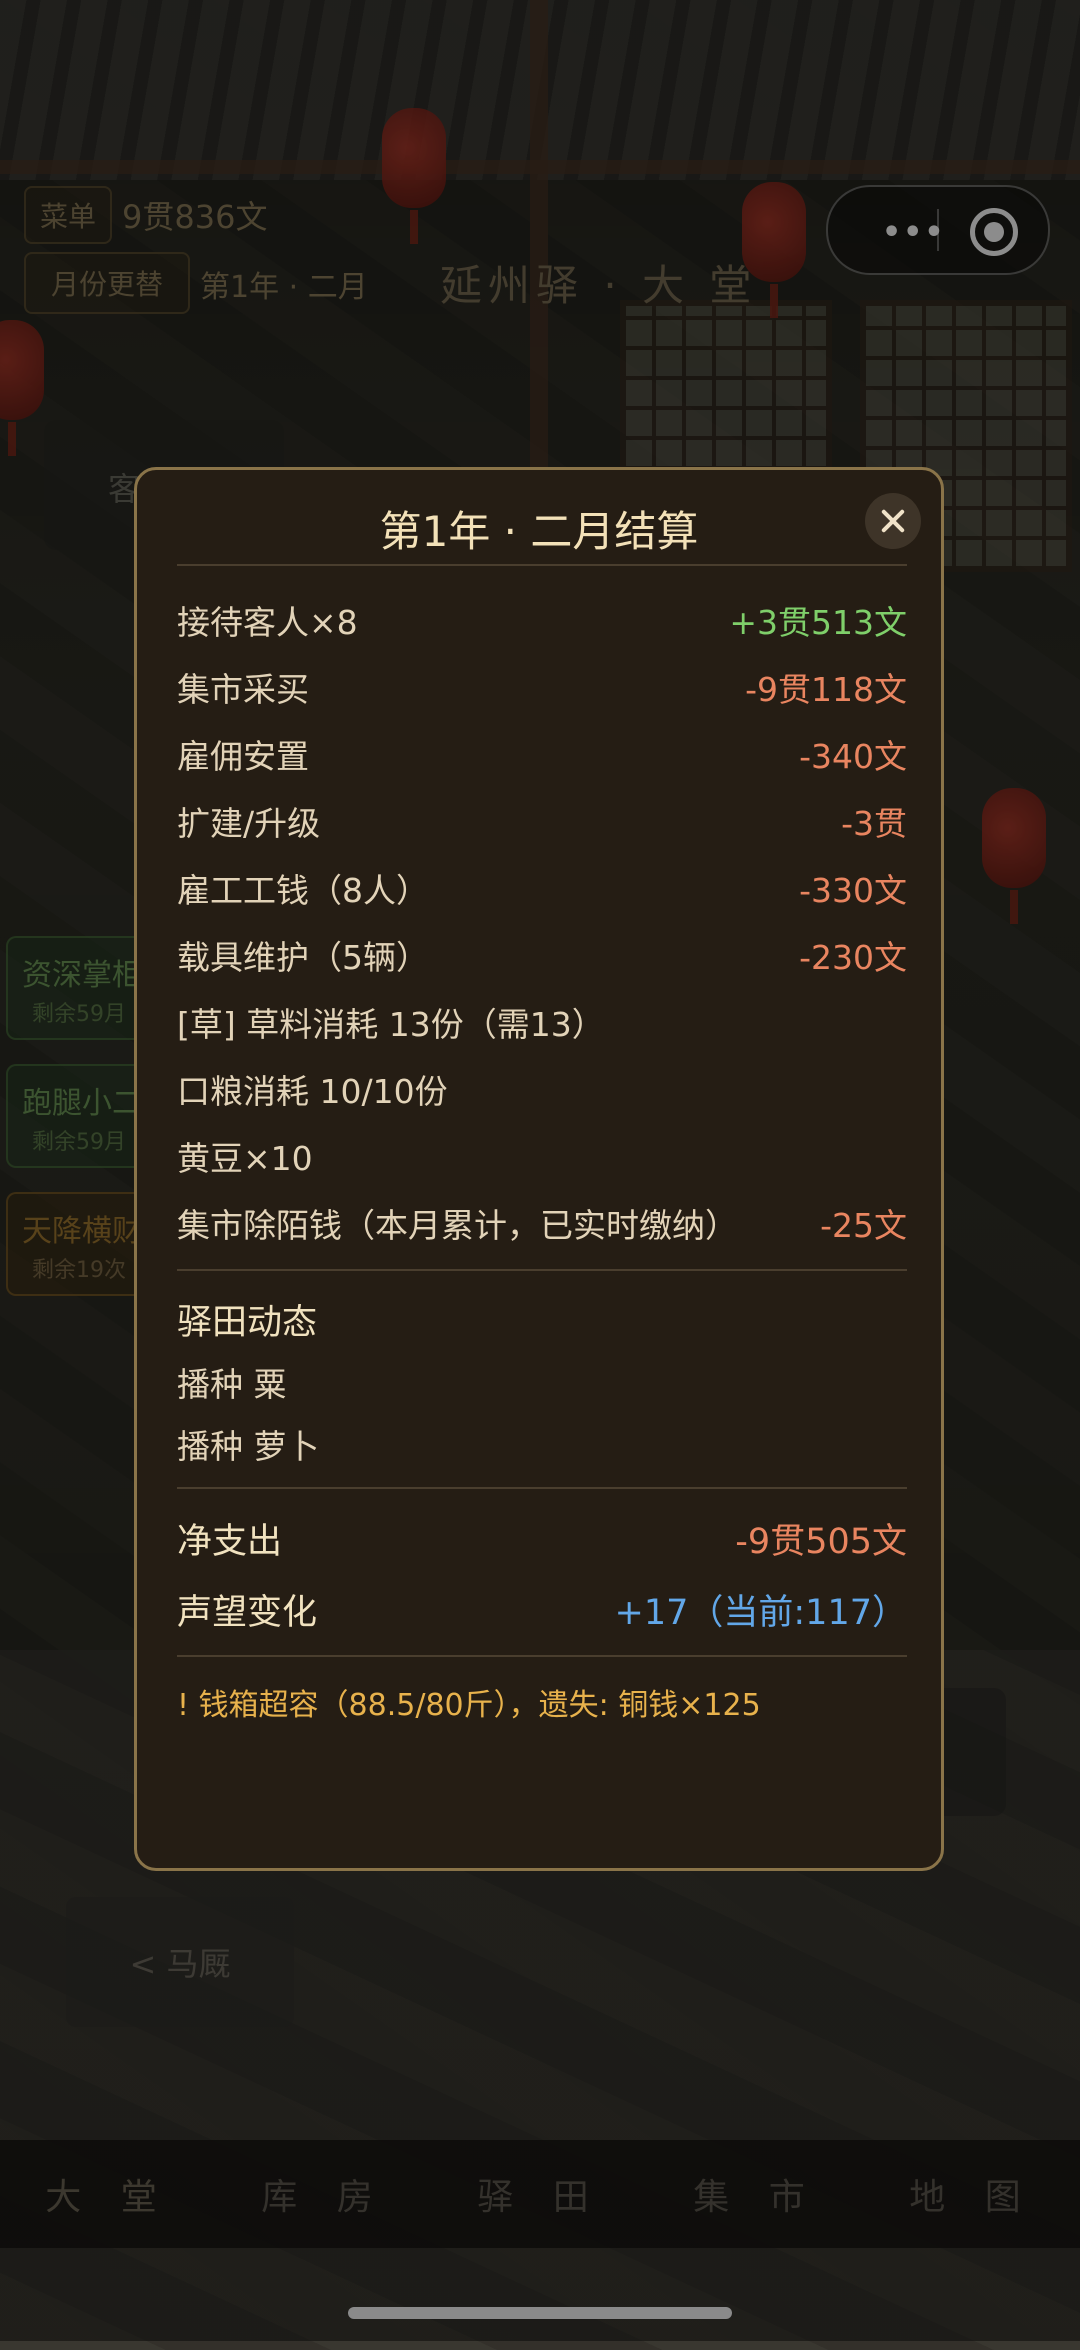  Describe the element at coordinates (539, 531) in the screenshot. I see `dialog-title: 第1年 · 二月结算` at that location.